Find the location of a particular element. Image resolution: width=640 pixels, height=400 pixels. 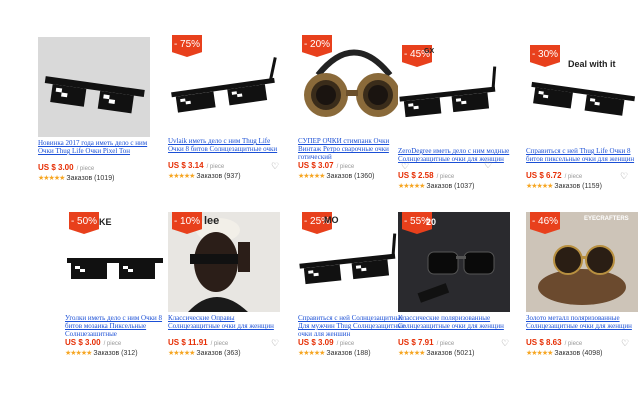

product-image is located at coordinates (94, 87).